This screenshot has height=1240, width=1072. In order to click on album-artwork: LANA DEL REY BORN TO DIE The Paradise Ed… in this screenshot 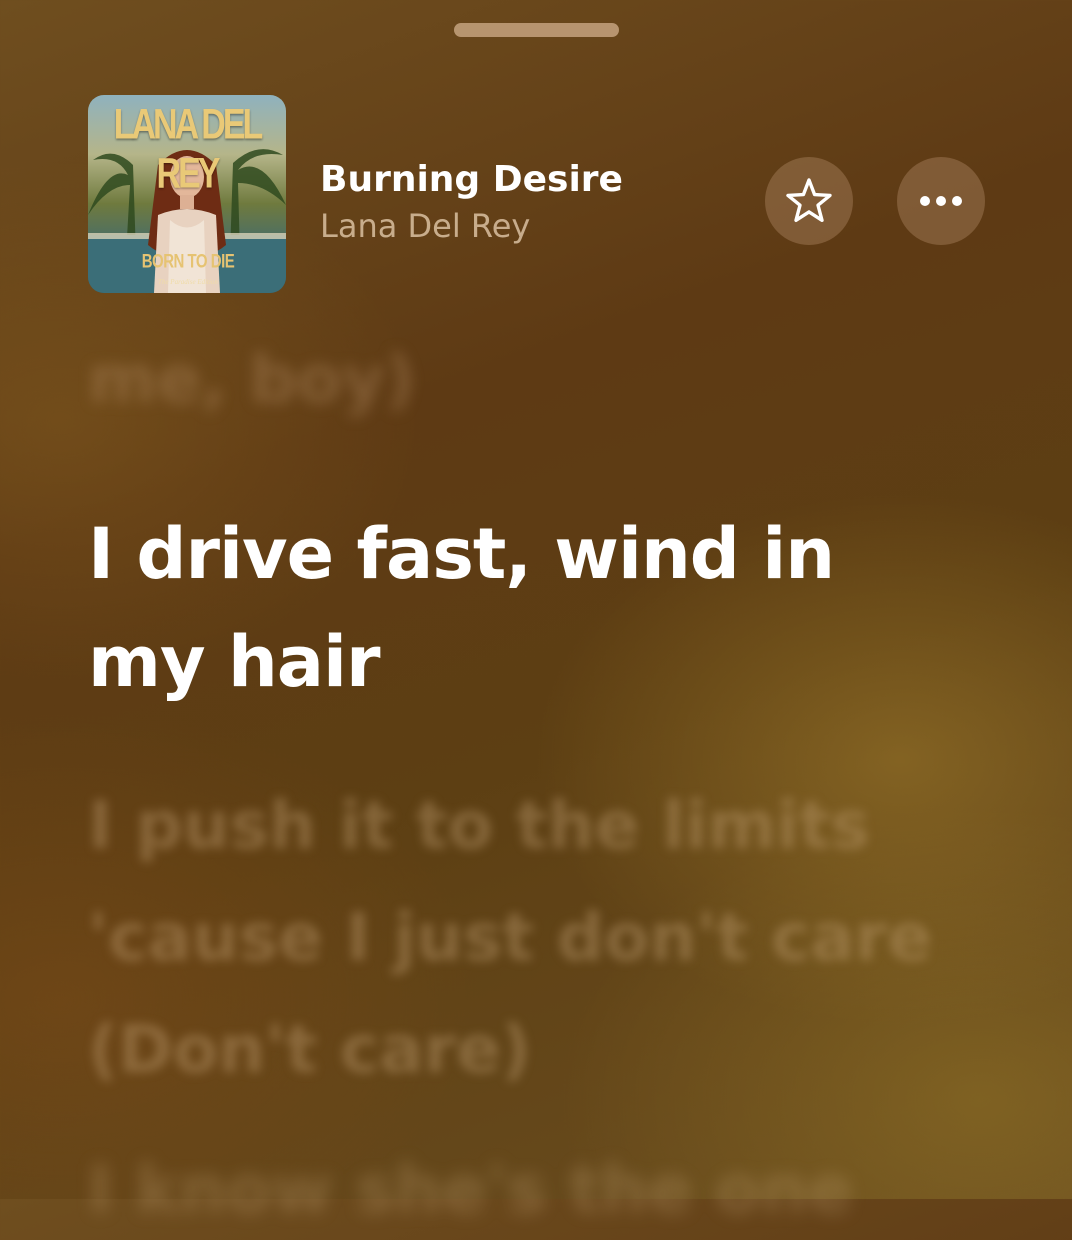, I will do `click(187, 194)`.